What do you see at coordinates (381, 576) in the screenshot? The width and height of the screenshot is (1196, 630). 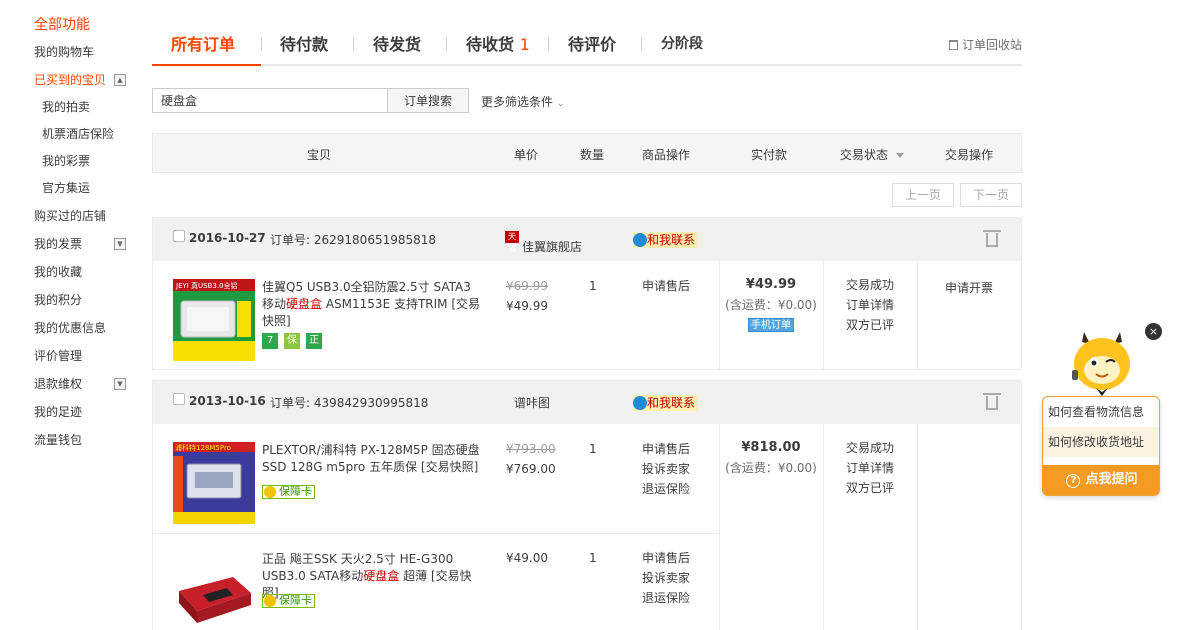 I see `search-highlight: 硬盘盒` at bounding box center [381, 576].